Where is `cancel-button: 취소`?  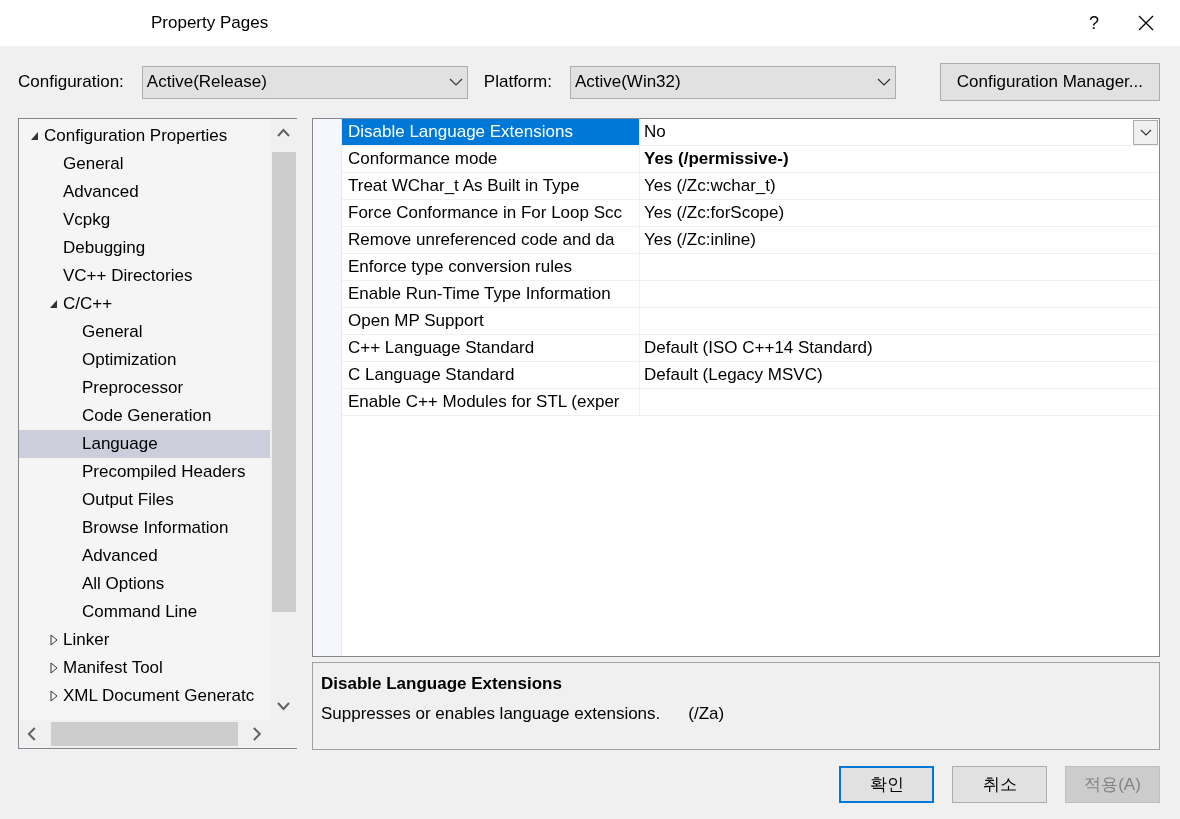 cancel-button: 취소 is located at coordinates (999, 784).